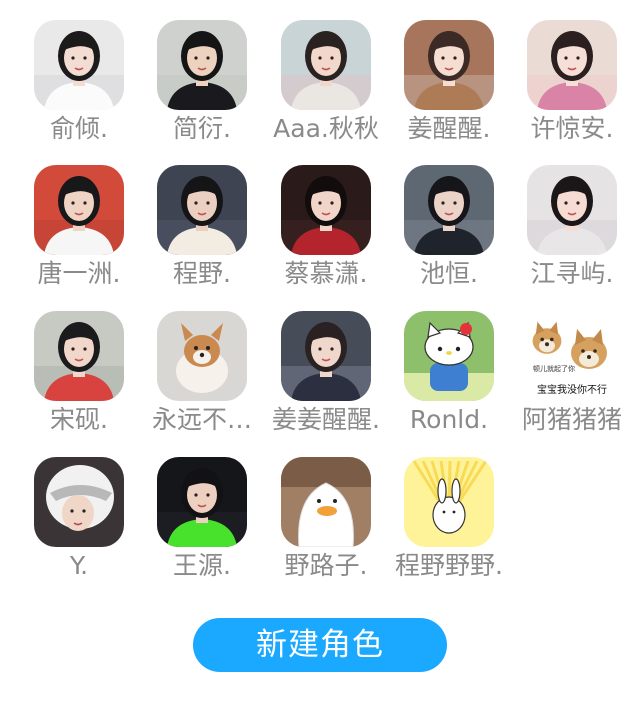  I want to click on role-card: 野路子., so click(326, 527).